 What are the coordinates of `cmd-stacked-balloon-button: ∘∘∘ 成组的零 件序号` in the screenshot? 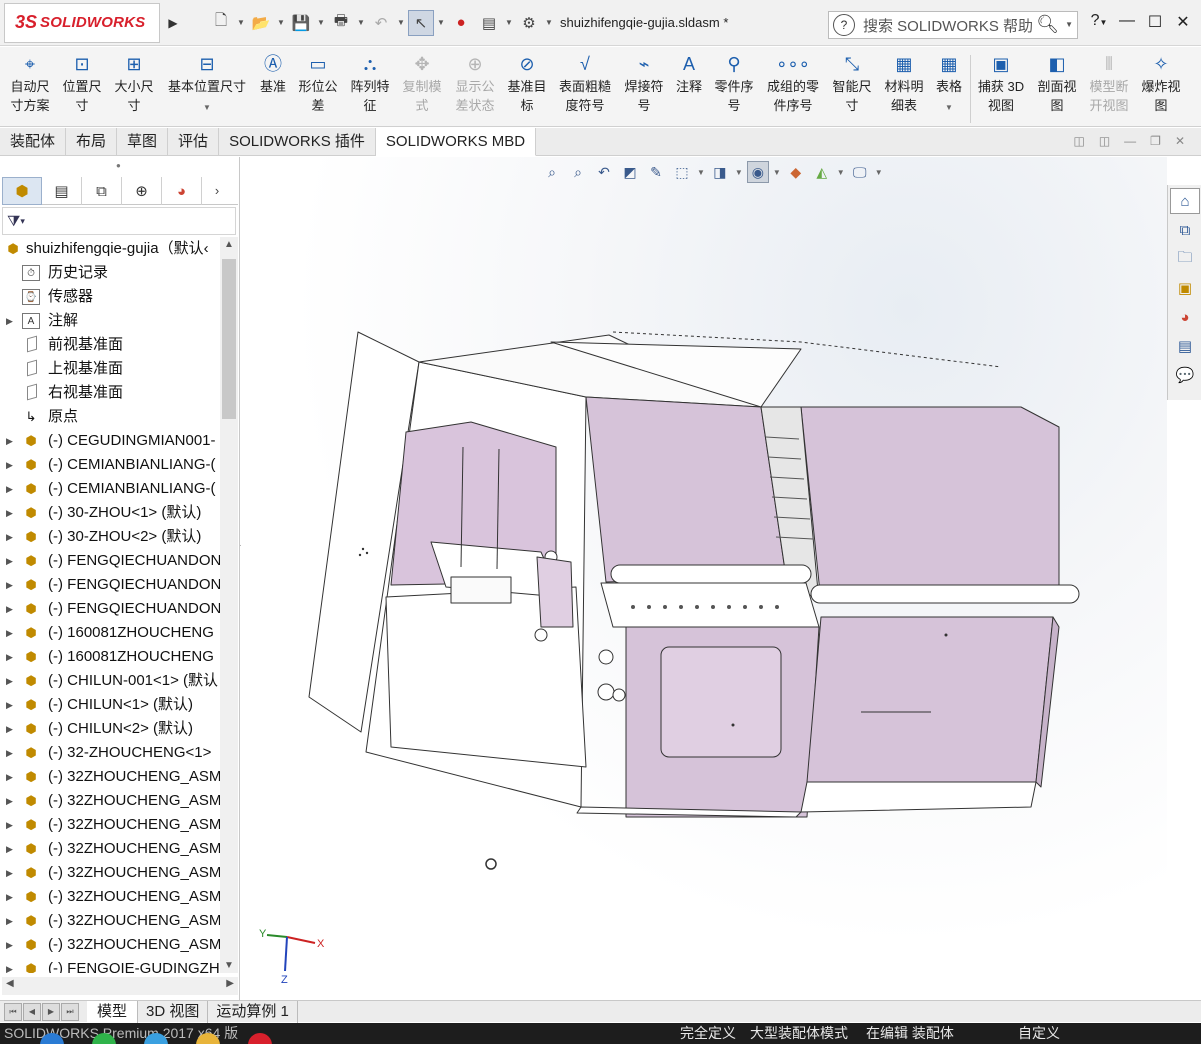 It's located at (793, 83).